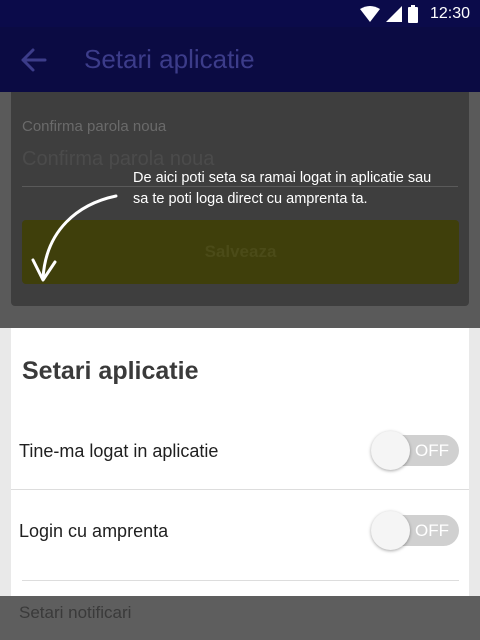  I want to click on setting-row-stay-logged-in: Tine-ma logat in aplicatie OFF, so click(240, 451).